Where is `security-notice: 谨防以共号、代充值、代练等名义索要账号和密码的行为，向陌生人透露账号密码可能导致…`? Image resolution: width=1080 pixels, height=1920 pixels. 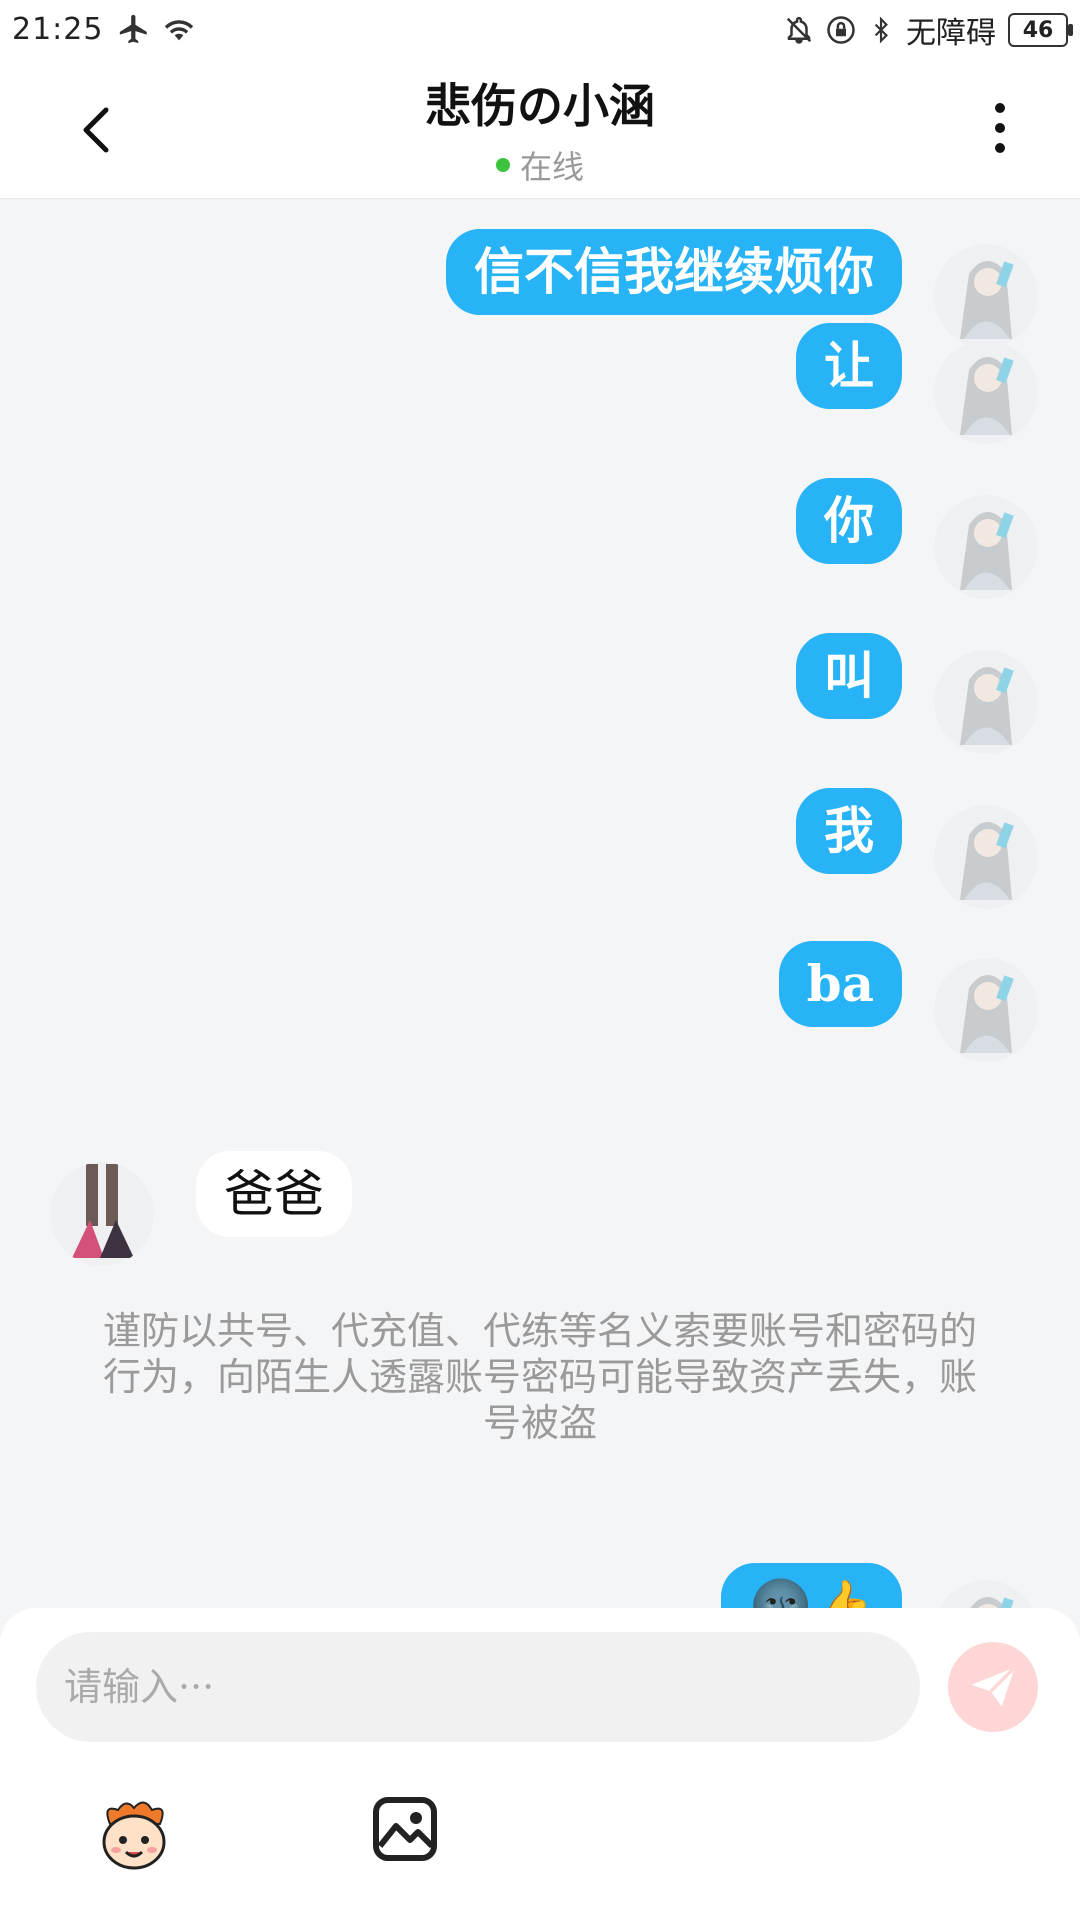
security-notice: 谨防以共号、代充值、代练等名义索要账号和密码的行为，向陌生人透露账号密码可能导致… is located at coordinates (539, 1377).